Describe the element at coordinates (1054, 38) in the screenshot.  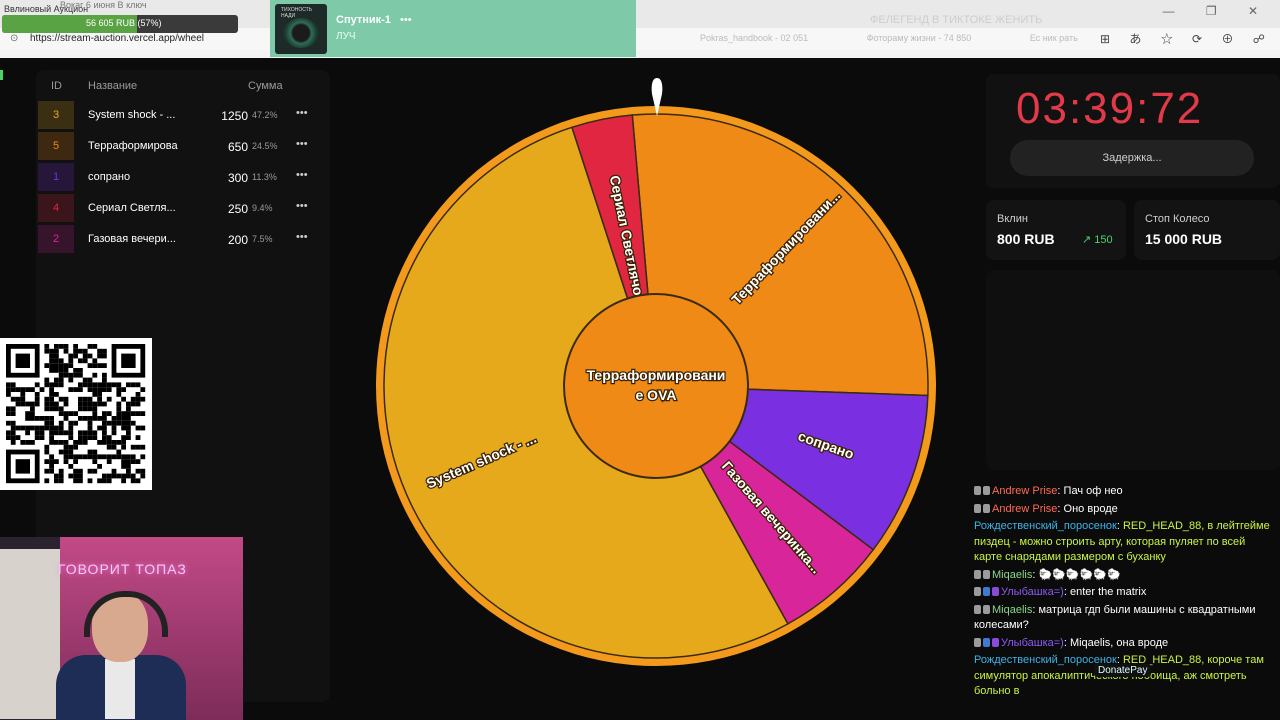
I see `bookmark-item: Ес ник рать` at that location.